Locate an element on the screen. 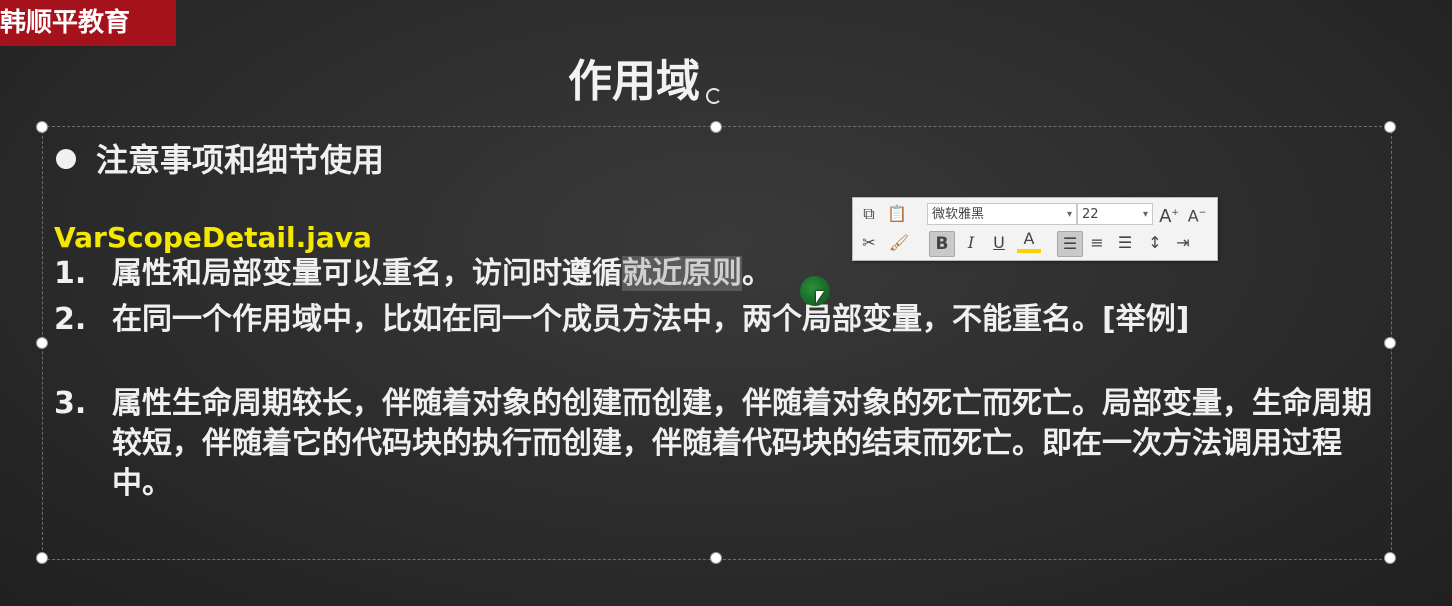 The image size is (1452, 606). resize-handle-bottom-center is located at coordinates (716, 558).